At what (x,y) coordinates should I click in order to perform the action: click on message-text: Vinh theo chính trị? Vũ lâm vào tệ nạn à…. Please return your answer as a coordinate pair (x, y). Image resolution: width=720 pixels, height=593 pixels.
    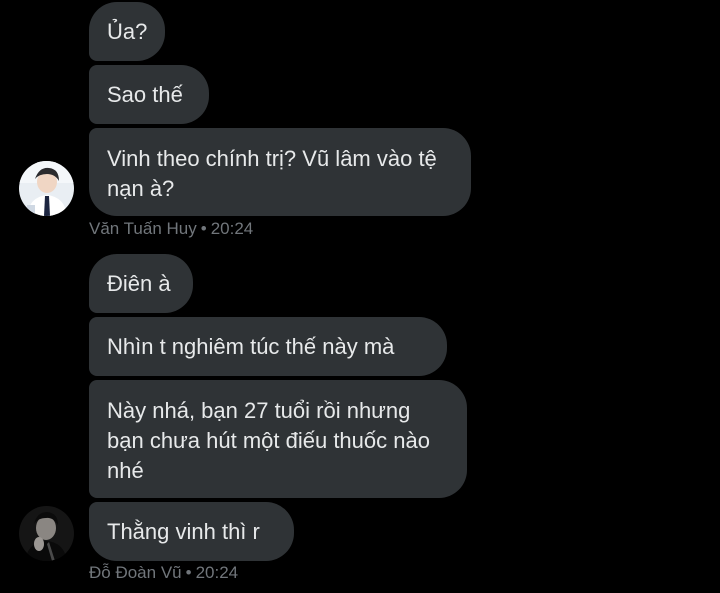
    Looking at the image, I should click on (272, 173).